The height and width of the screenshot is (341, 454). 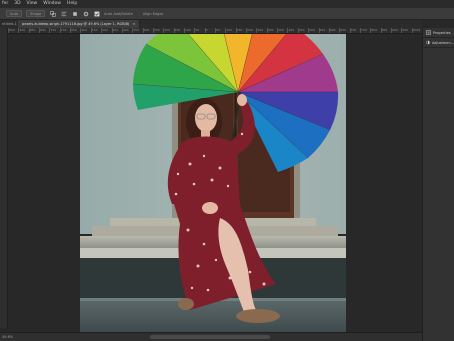 What do you see at coordinates (153, 14) in the screenshot?
I see `align-edges-label: Align Edges` at bounding box center [153, 14].